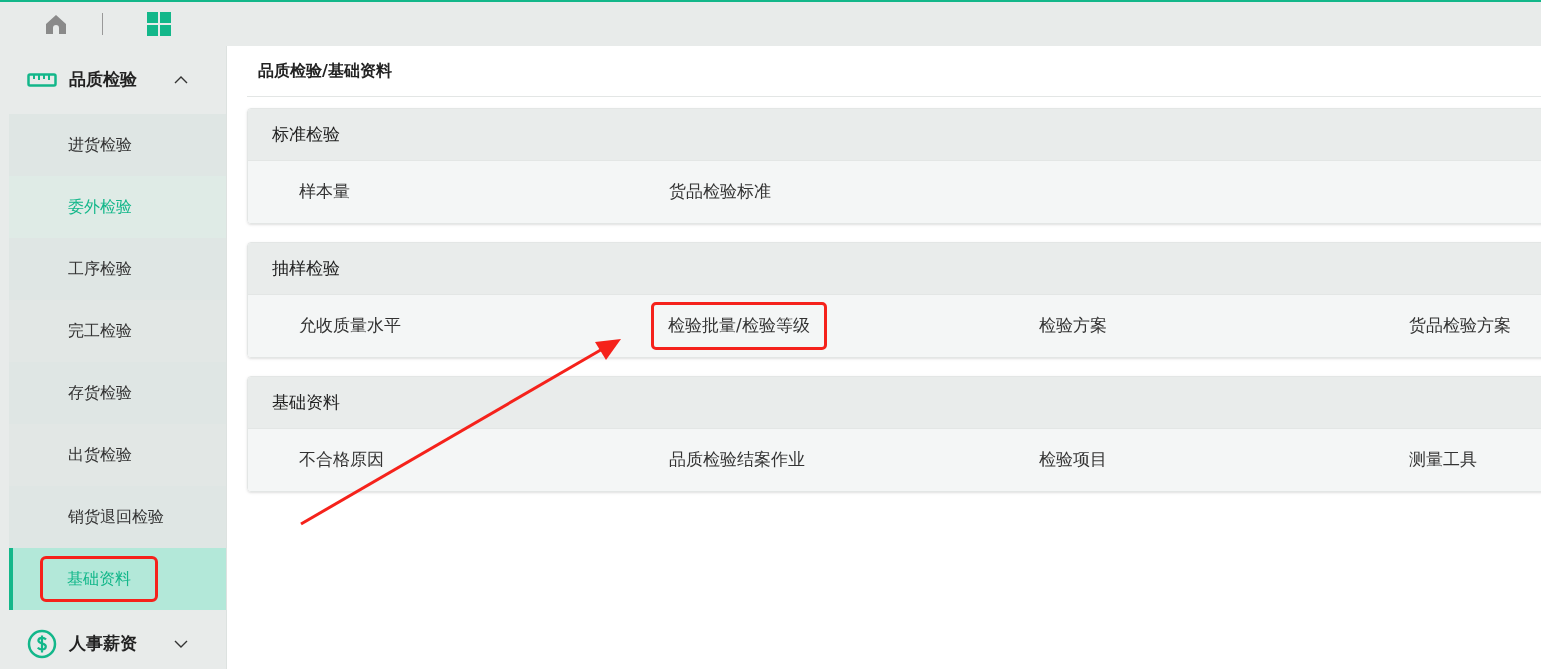  What do you see at coordinates (117, 393) in the screenshot?
I see `sidebar-item: 存货检验` at bounding box center [117, 393].